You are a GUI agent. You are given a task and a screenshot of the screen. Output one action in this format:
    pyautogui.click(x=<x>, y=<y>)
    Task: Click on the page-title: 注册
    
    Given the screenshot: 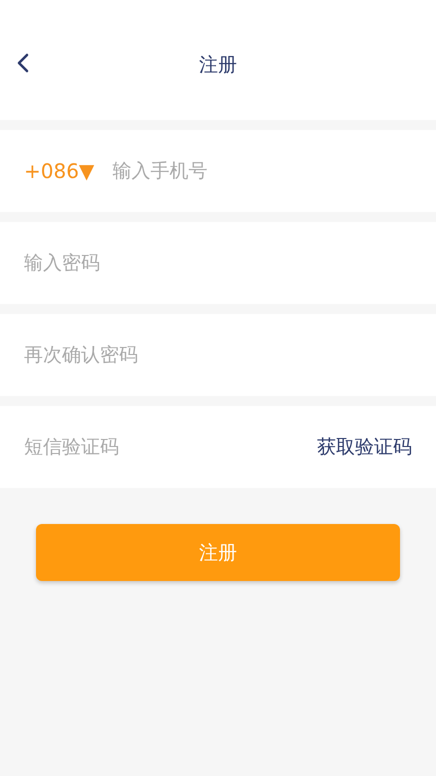 What is the action you would take?
    pyautogui.click(x=218, y=65)
    